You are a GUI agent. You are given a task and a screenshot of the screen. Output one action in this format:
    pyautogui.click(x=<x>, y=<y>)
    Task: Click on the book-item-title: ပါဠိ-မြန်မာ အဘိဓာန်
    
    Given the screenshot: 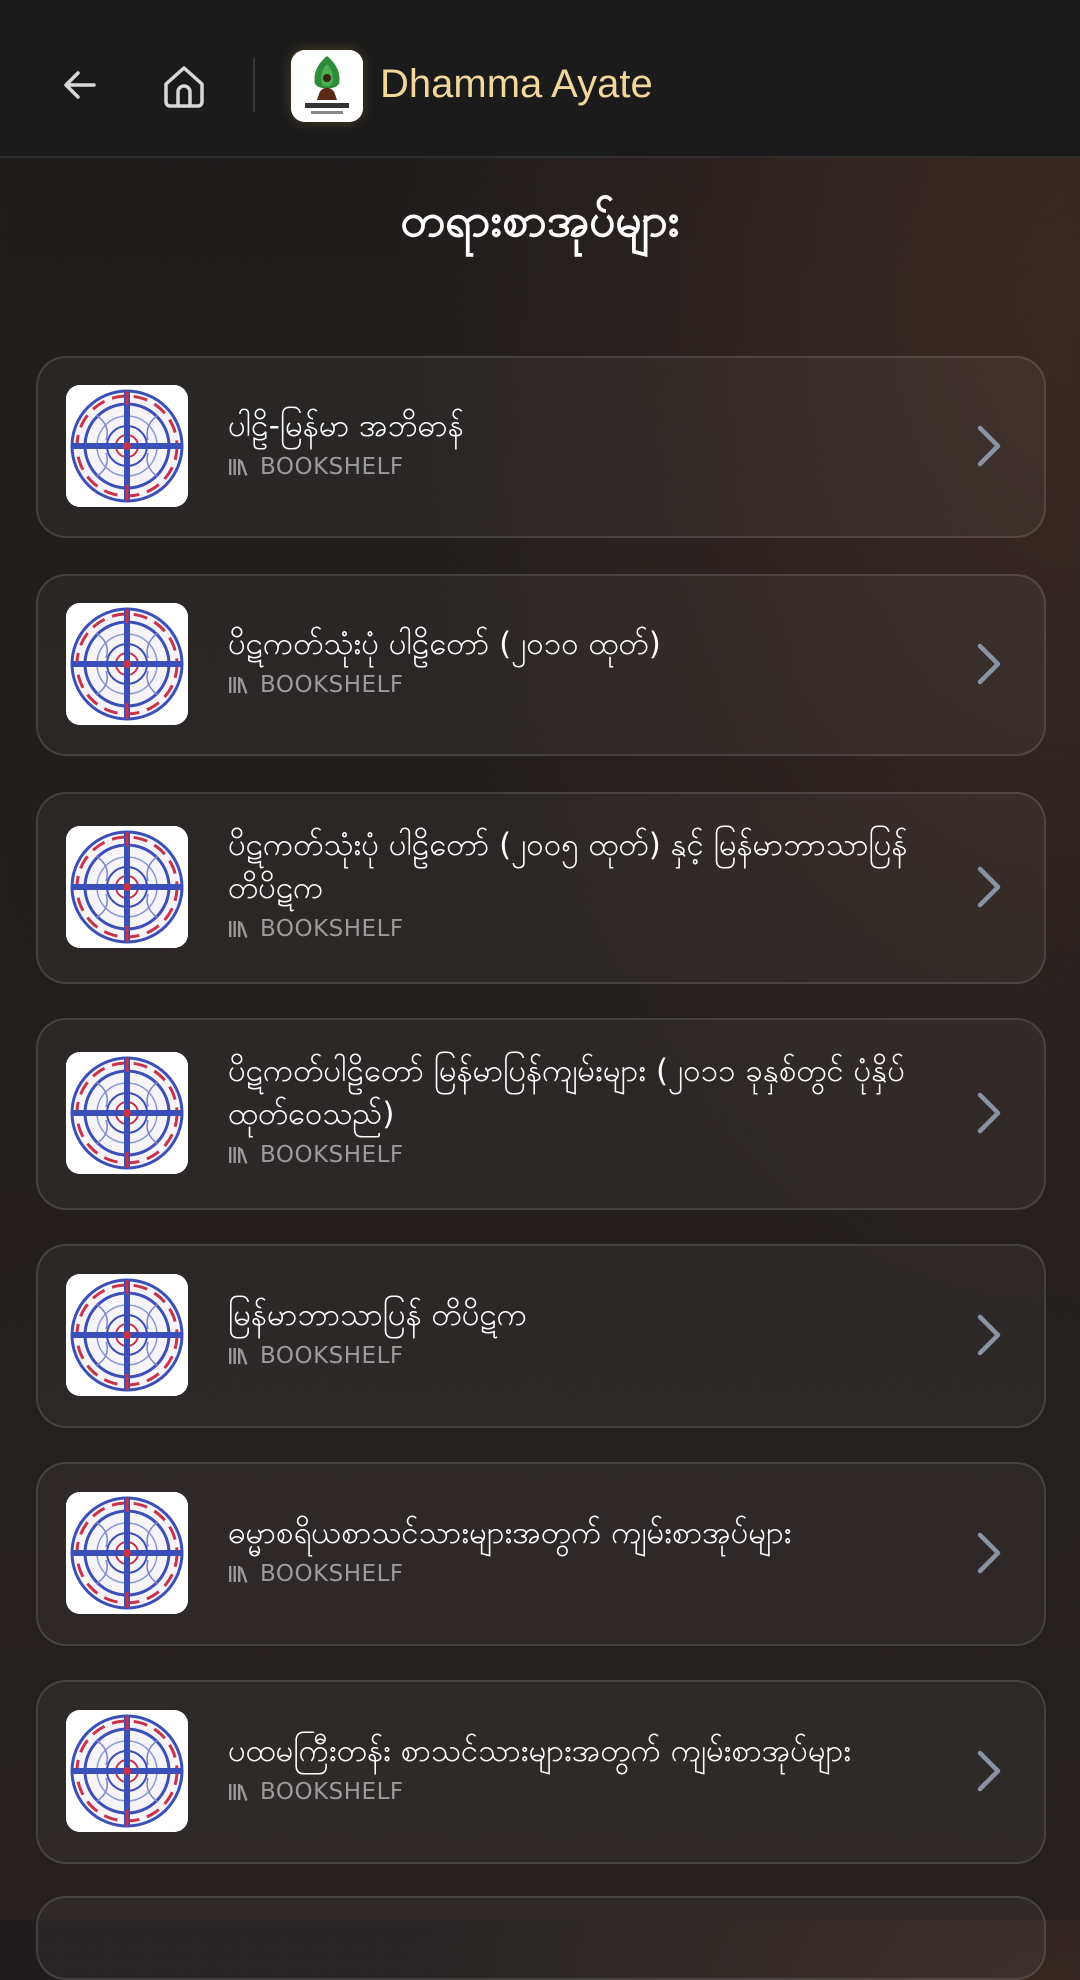 What is the action you would take?
    pyautogui.click(x=346, y=425)
    